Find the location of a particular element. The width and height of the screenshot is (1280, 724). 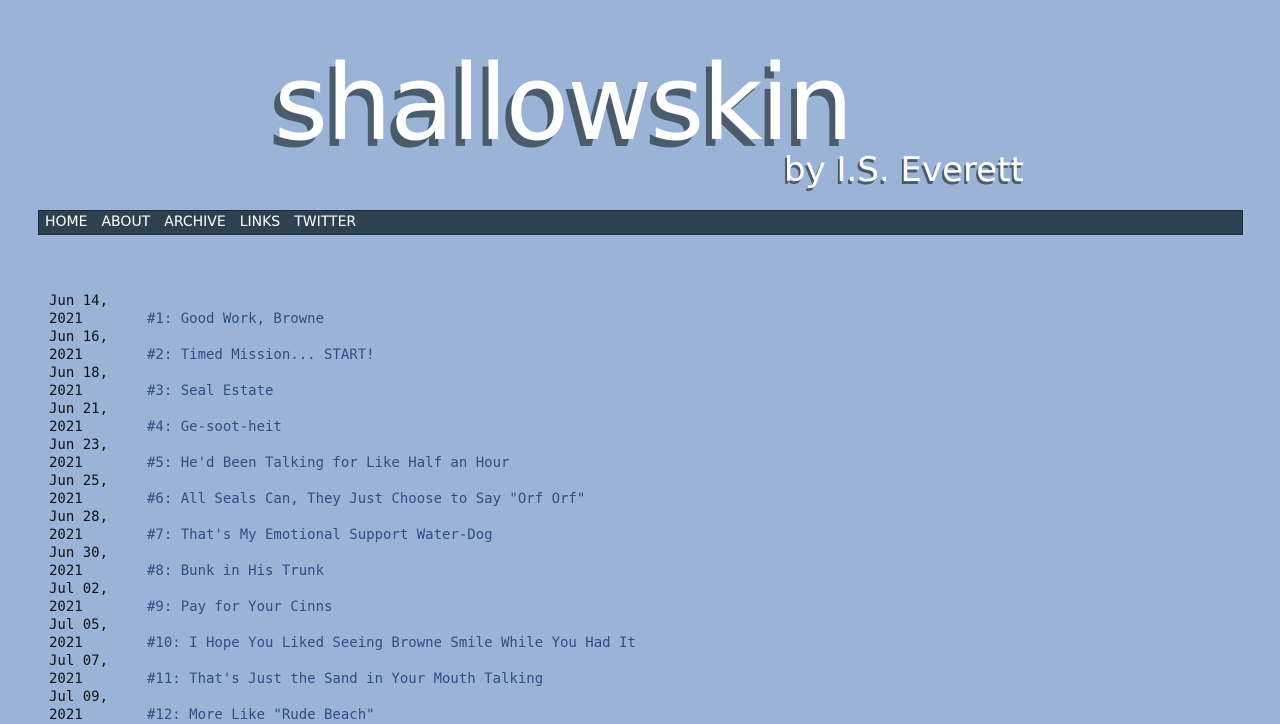

main-nav: HOME ABOUT ARCHIVE LINKS TWITTER is located at coordinates (640, 222).